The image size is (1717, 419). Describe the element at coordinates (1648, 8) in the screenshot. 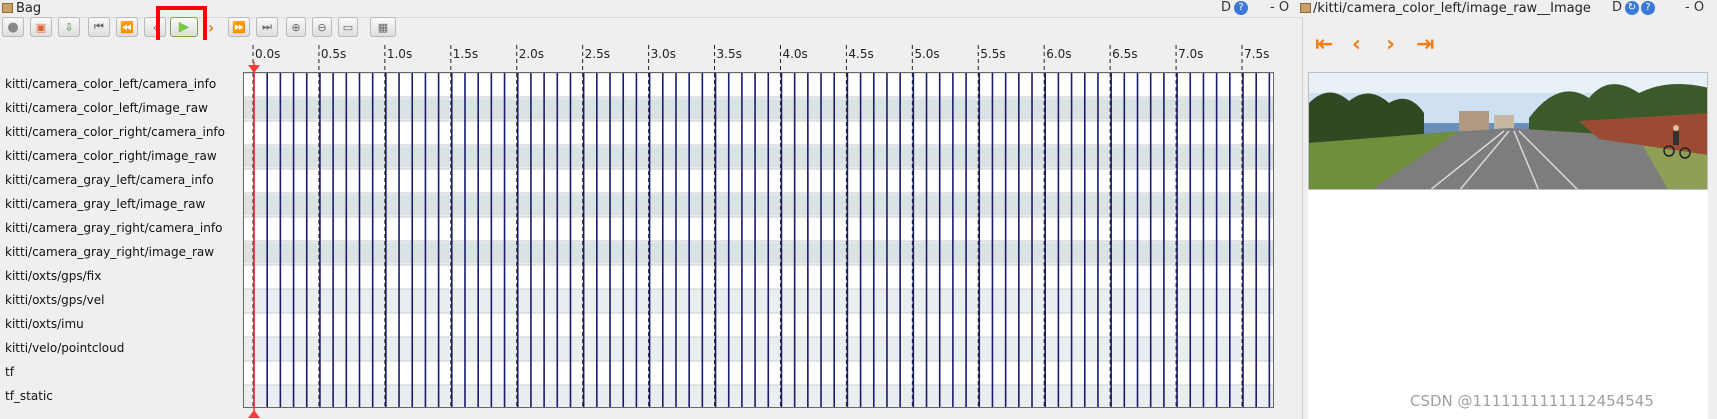

I see `image-help-icon: ?` at that location.